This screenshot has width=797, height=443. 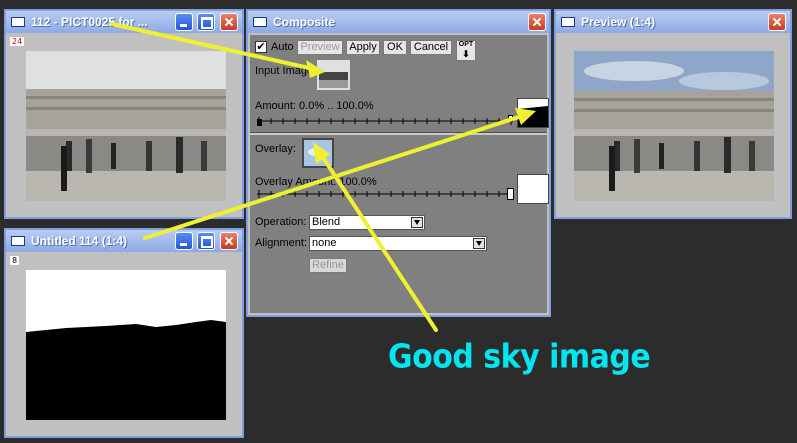 I want to click on refine-button: Refine, so click(x=328, y=265).